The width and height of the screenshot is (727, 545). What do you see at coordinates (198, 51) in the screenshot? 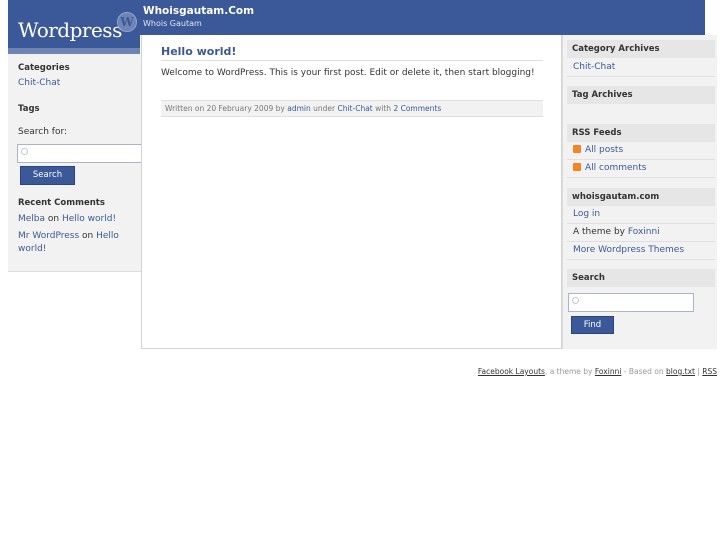
I see `post-title: Hello world!` at bounding box center [198, 51].